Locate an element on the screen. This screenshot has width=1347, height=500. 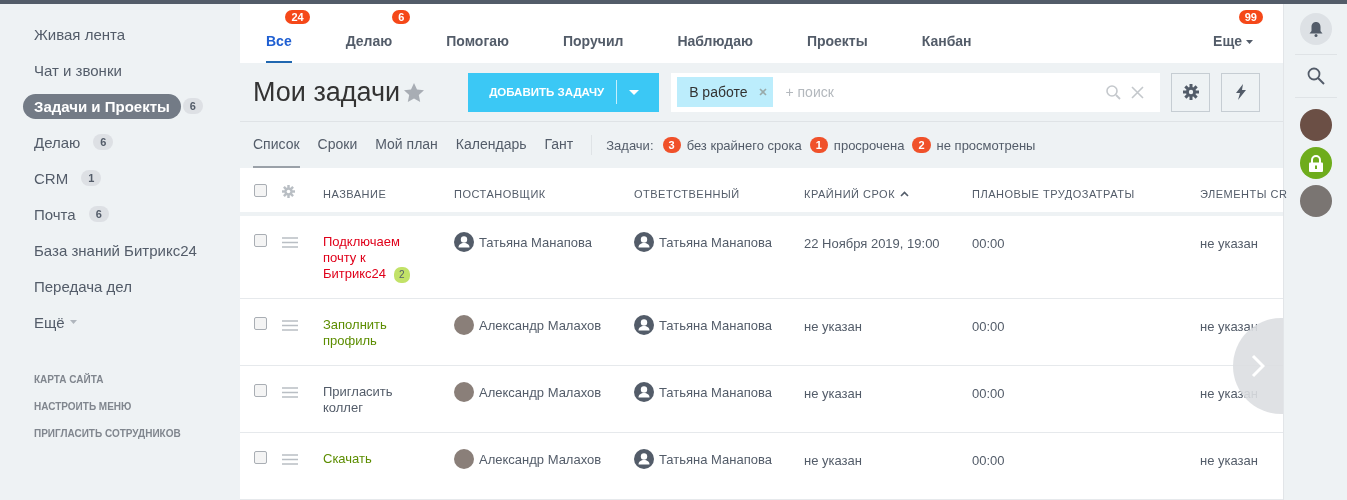
counter-badge: 3 is located at coordinates (671, 145).